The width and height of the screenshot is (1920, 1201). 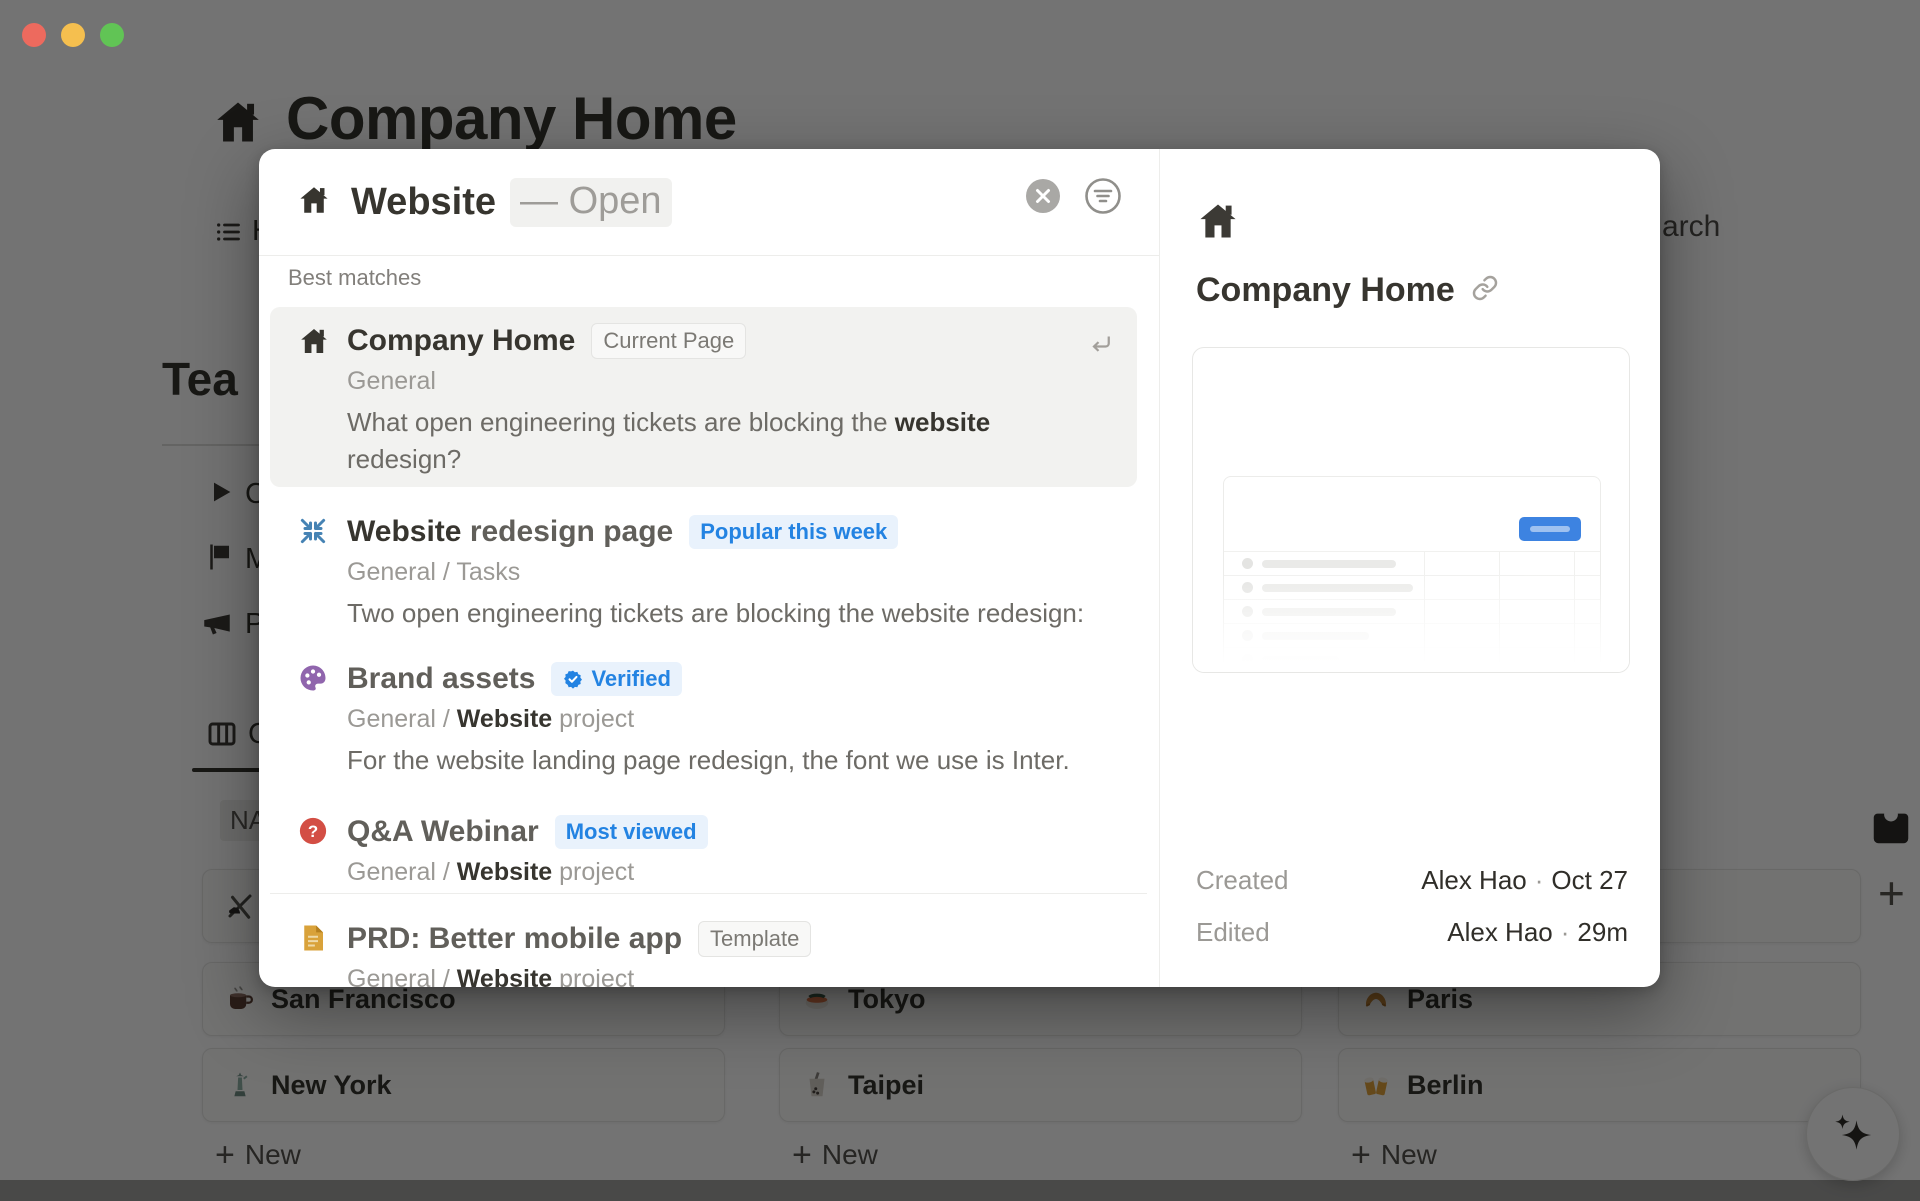 I want to click on verified-badge: Verified, so click(x=616, y=679).